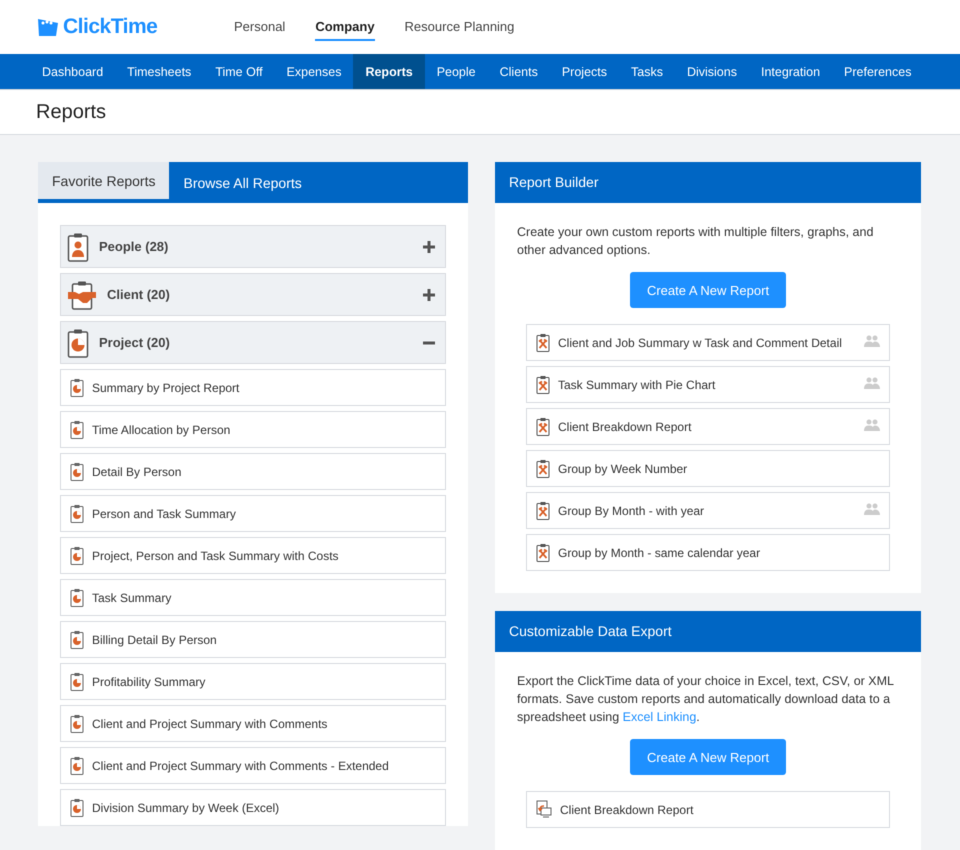 This screenshot has width=960, height=850. I want to click on report-item: Client and Project Summary with Comments - Extended, so click(253, 765).